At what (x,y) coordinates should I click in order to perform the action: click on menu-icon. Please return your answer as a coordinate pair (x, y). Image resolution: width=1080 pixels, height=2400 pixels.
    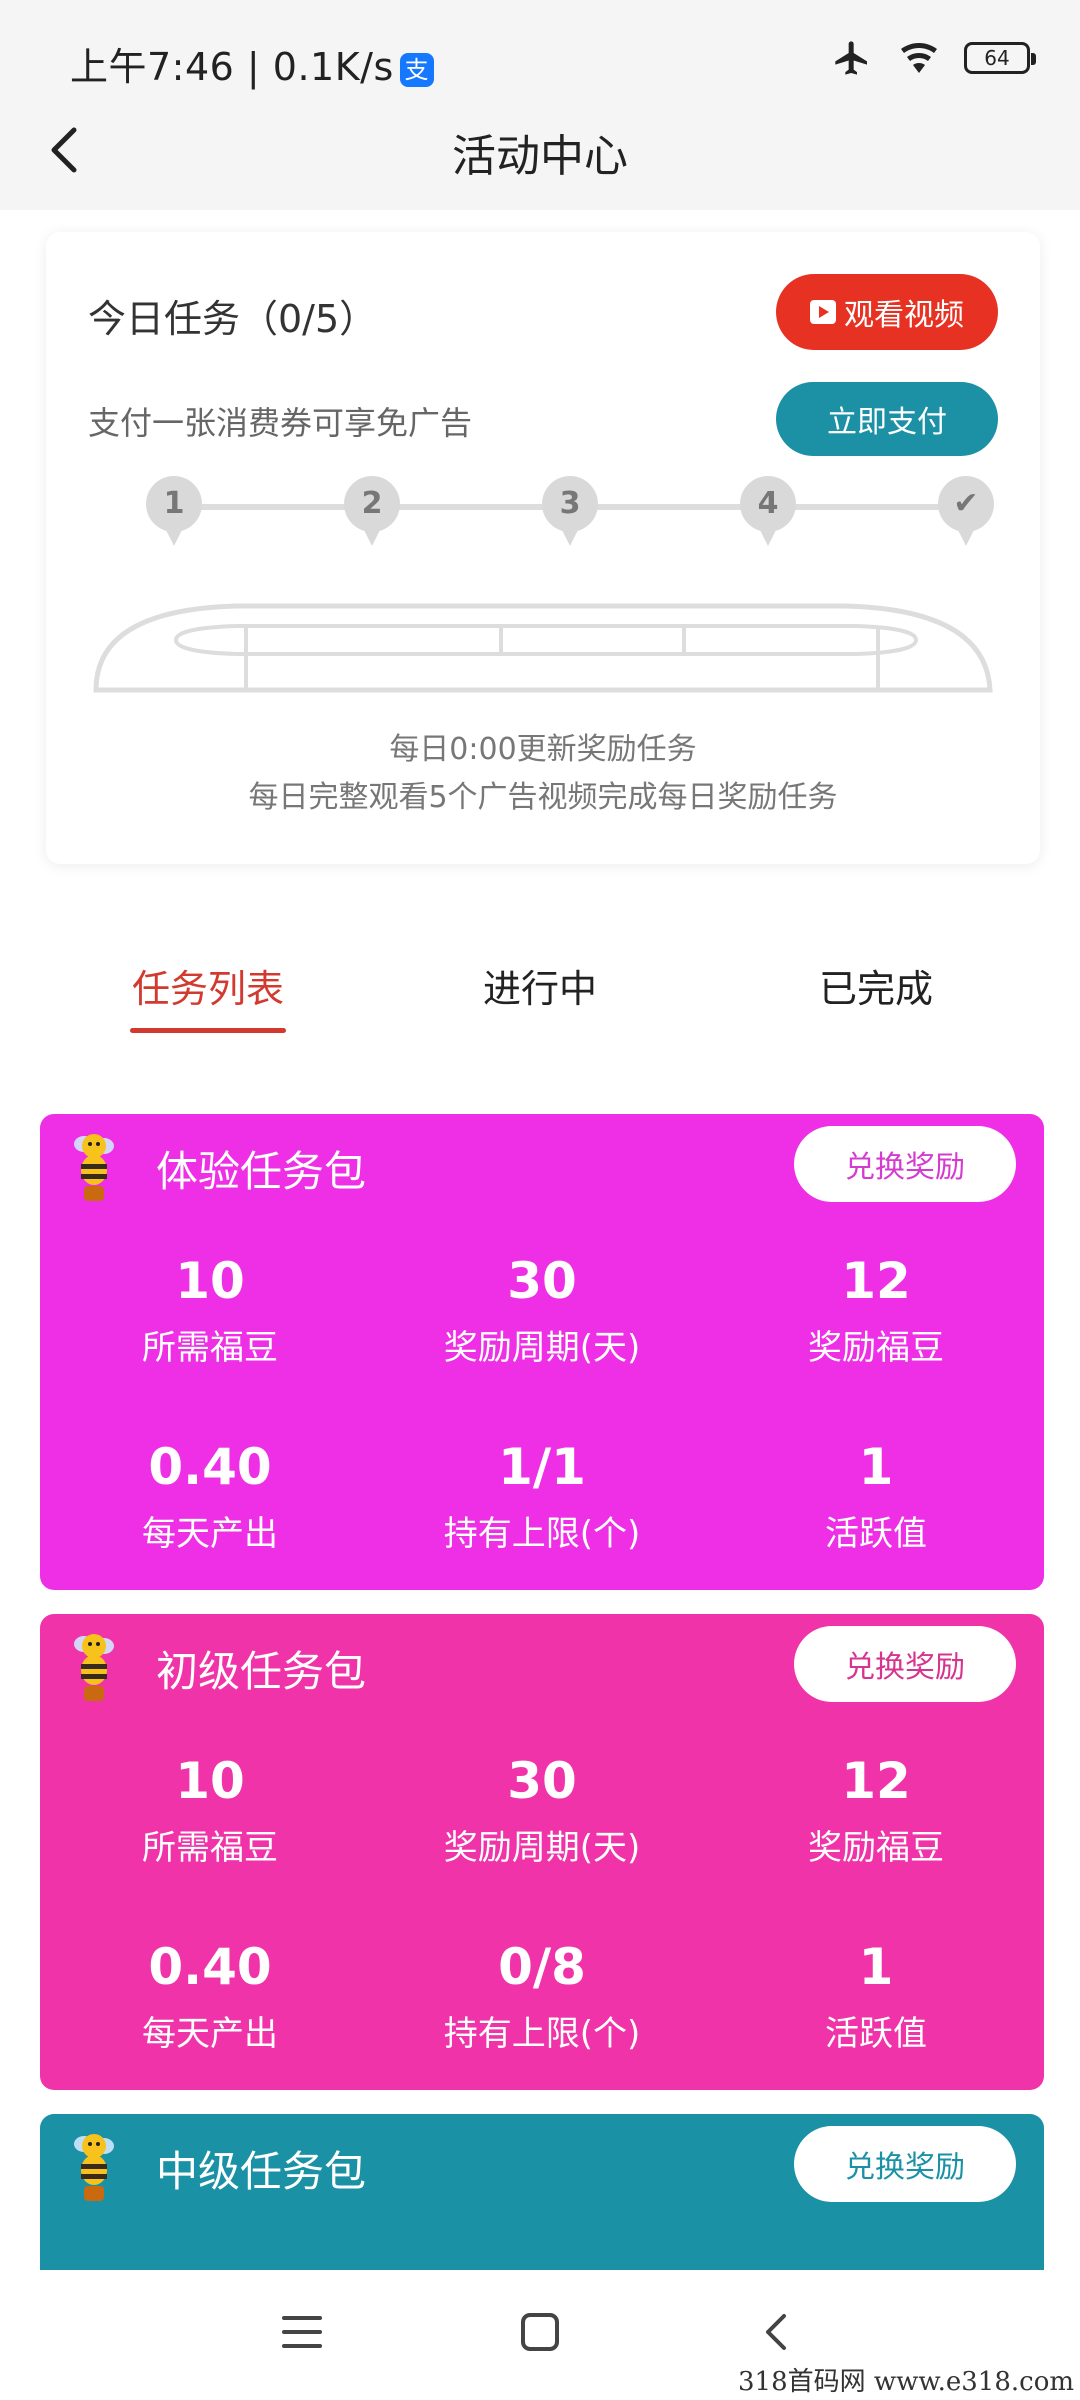
    Looking at the image, I should click on (302, 2332).